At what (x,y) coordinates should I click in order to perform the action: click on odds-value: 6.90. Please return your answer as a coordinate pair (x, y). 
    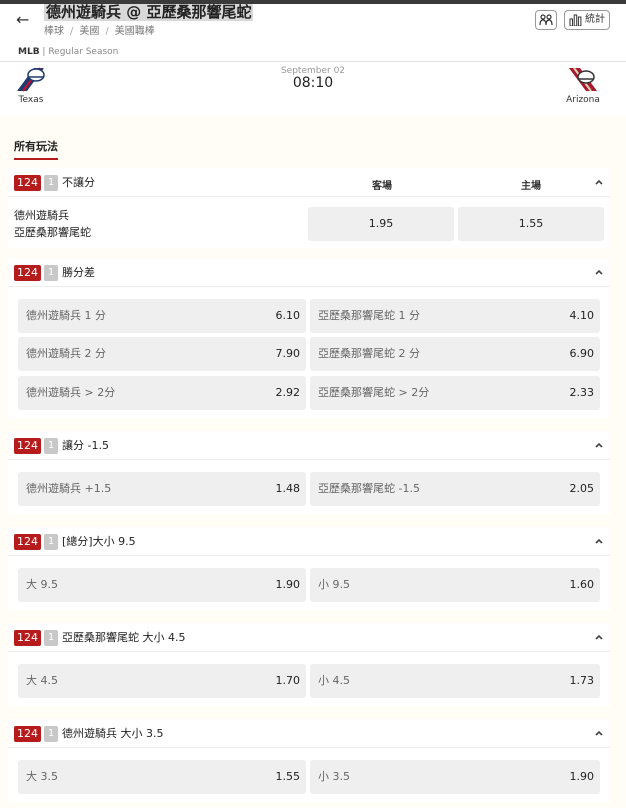
    Looking at the image, I should click on (582, 353).